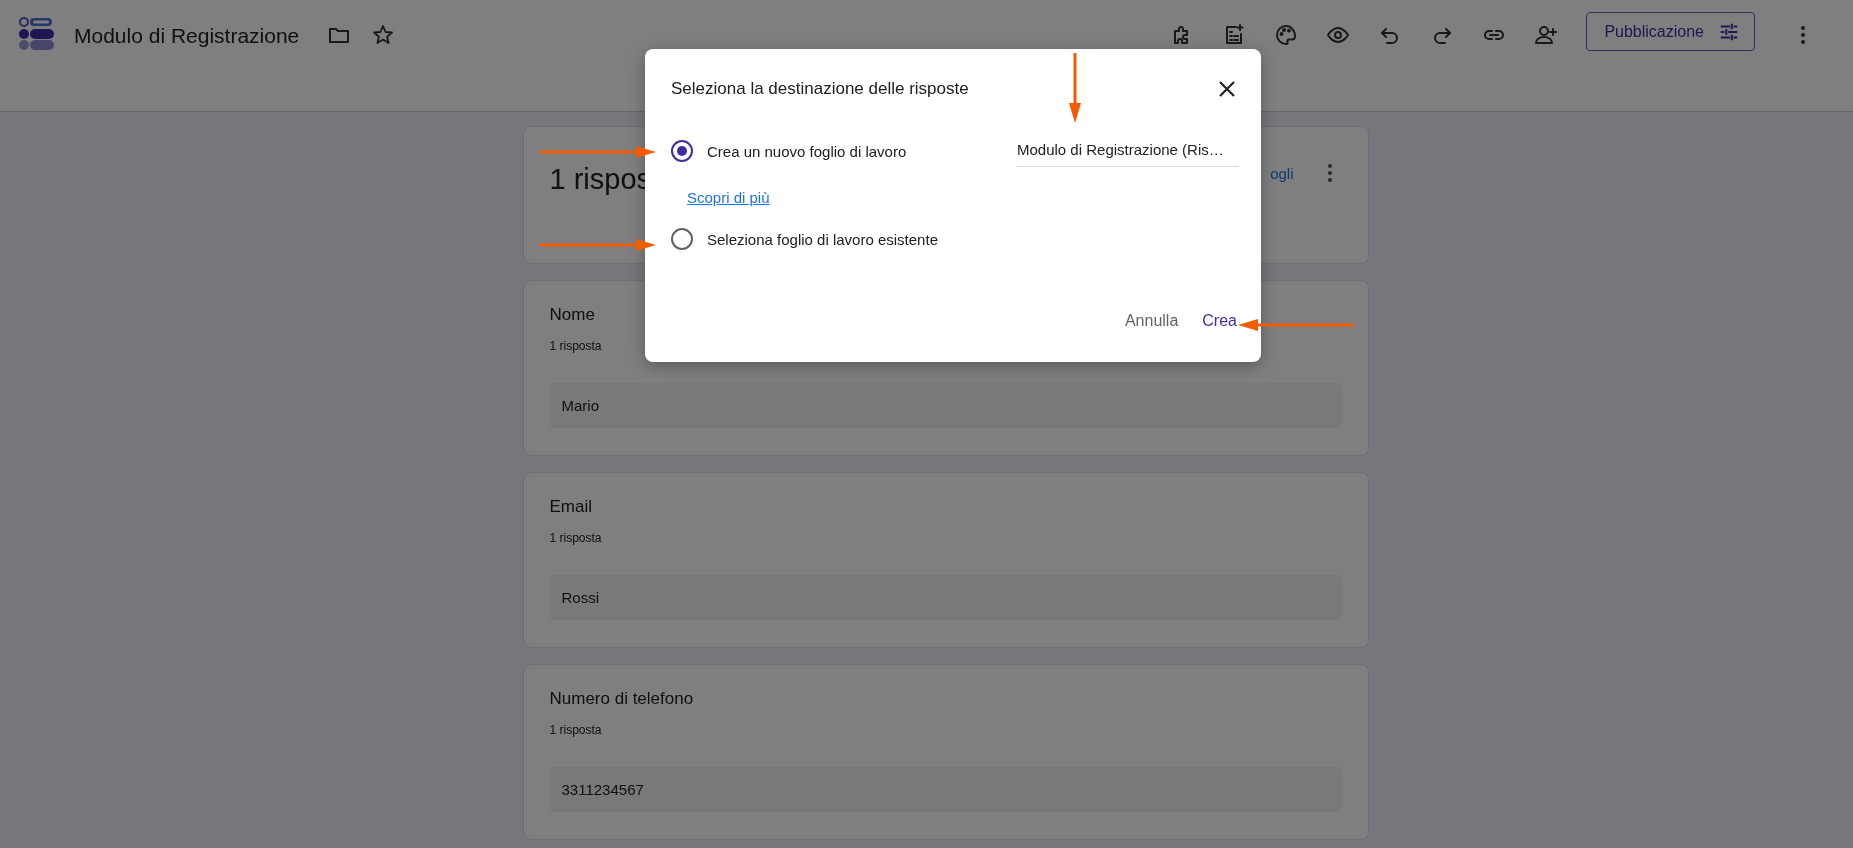 The height and width of the screenshot is (848, 1853). I want to click on form-title: Modulo di Registrazione, so click(187, 36).